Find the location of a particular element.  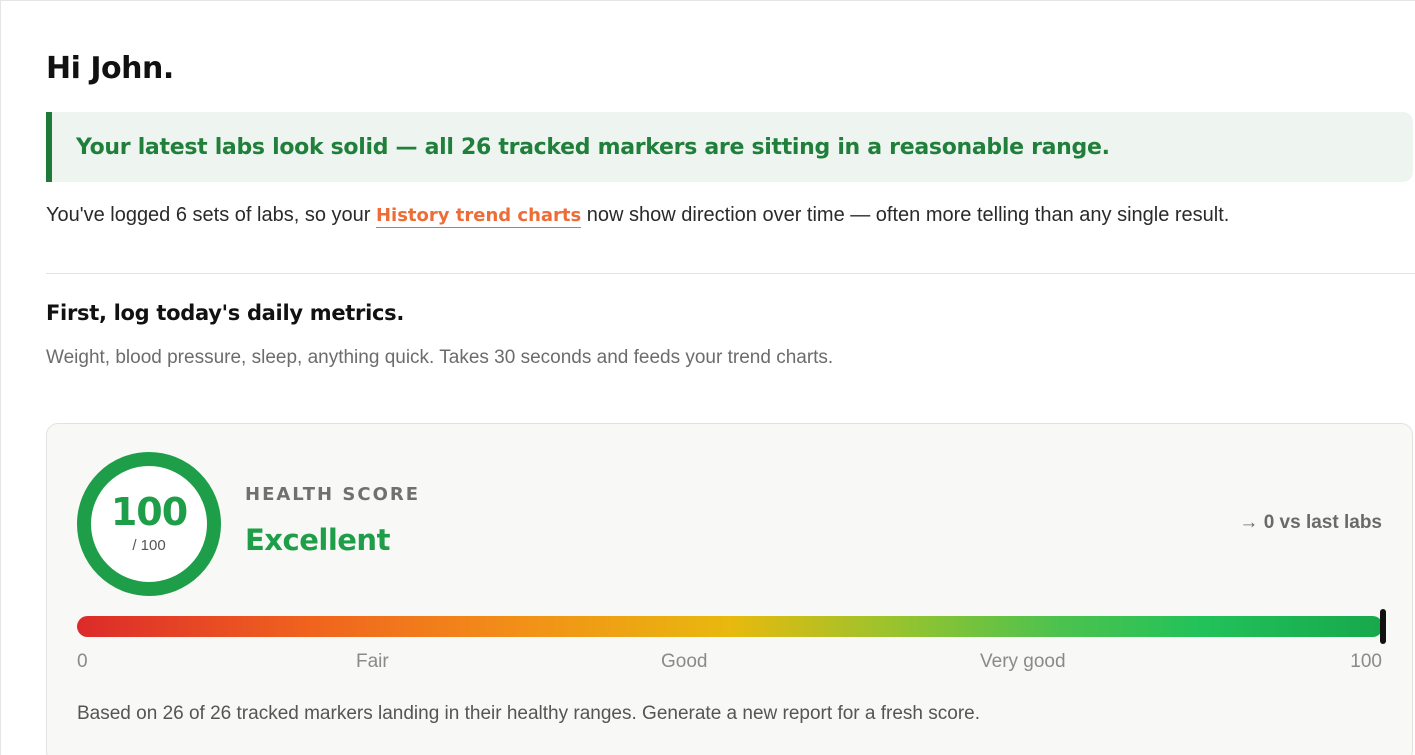

gauge-label-fair: Fair is located at coordinates (372, 661).